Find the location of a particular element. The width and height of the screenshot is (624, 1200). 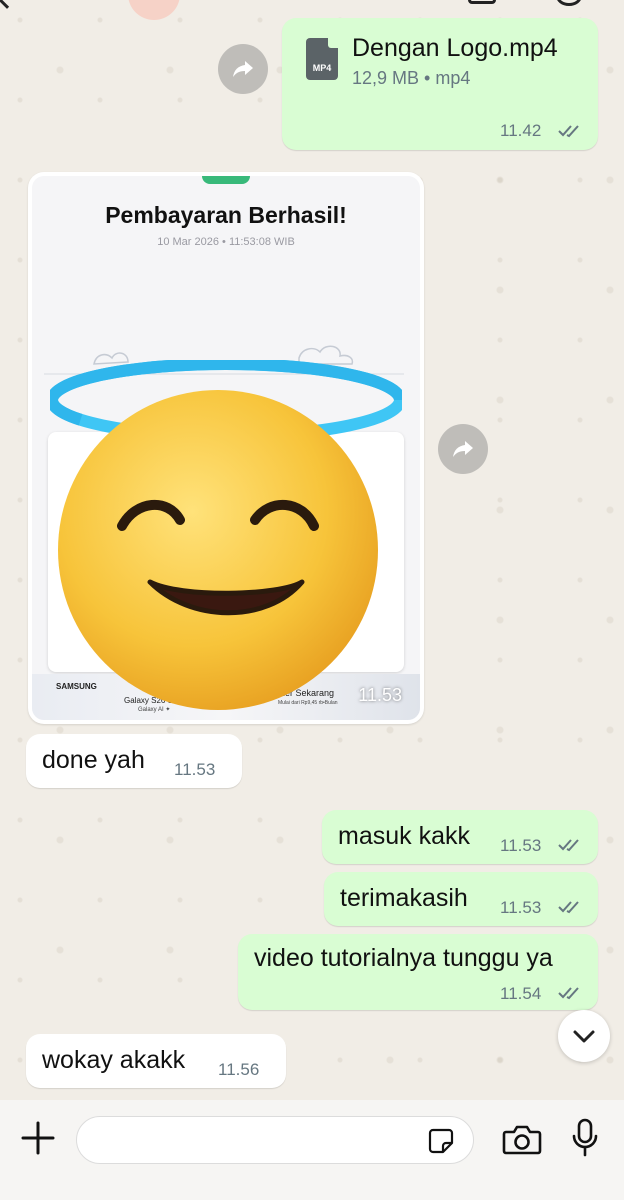

chat-header is located at coordinates (312, 10).